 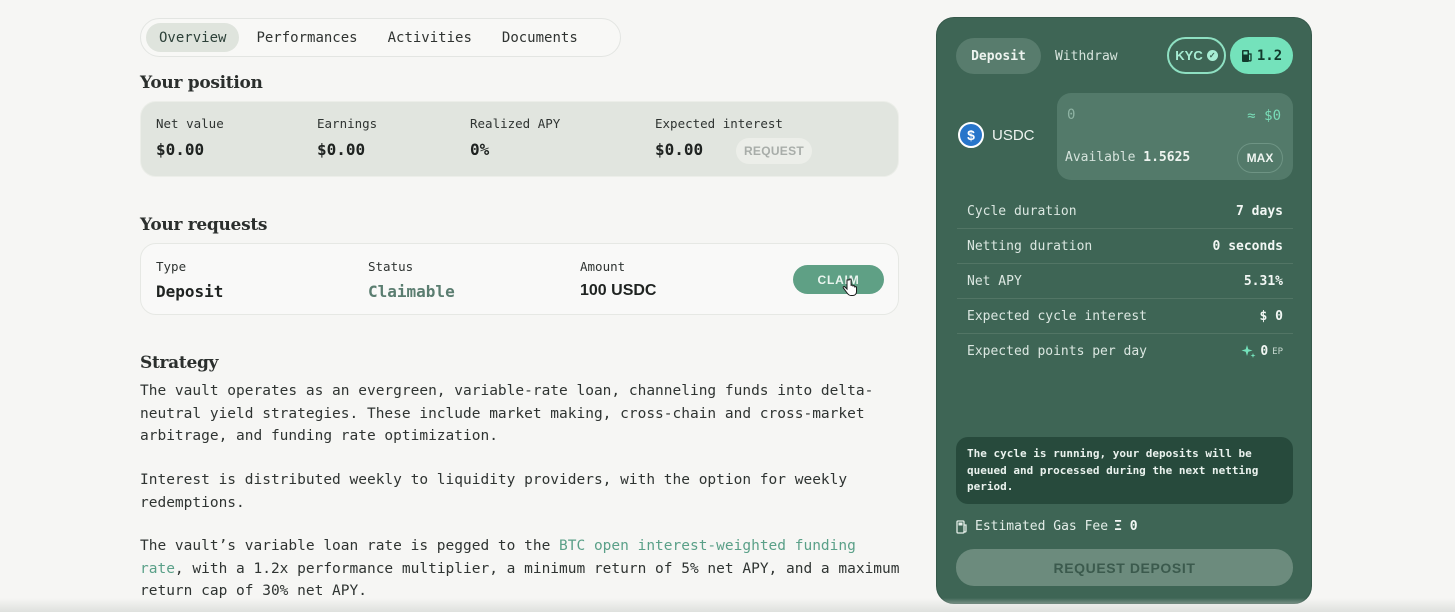 What do you see at coordinates (391, 266) in the screenshot?
I see `request-status-label: Status` at bounding box center [391, 266].